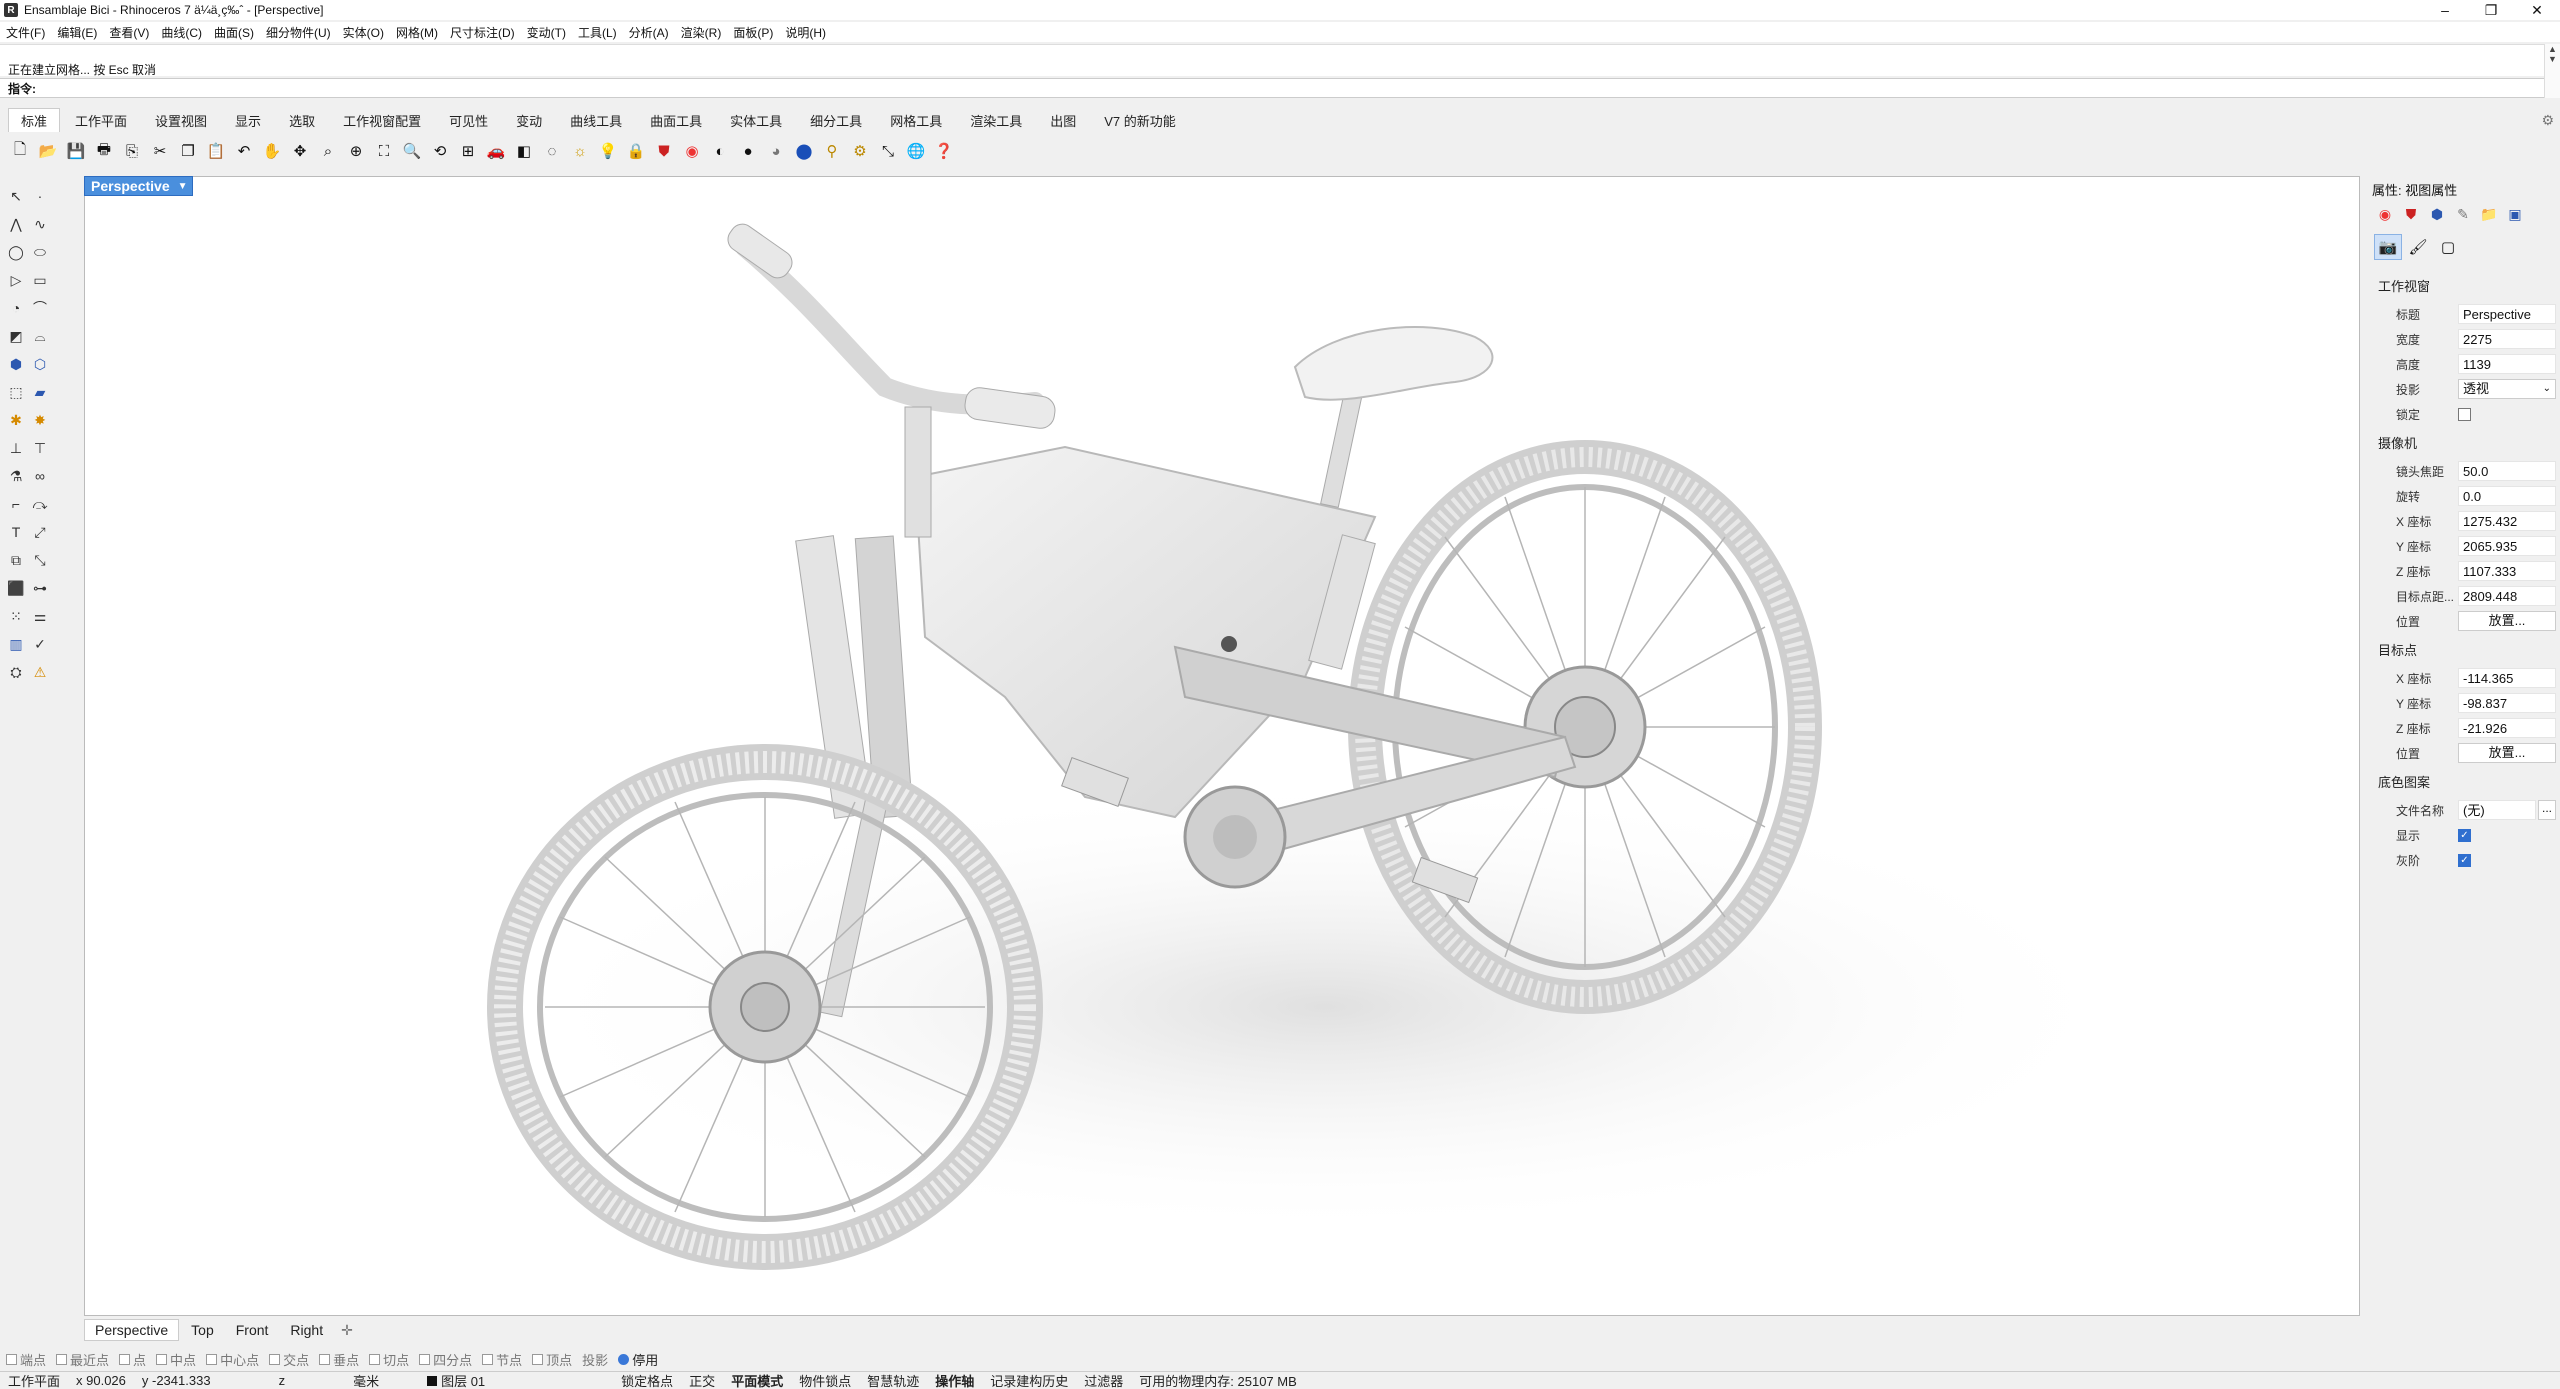 This screenshot has width=2560, height=1389. I want to click on command-input, so click(240, 88).